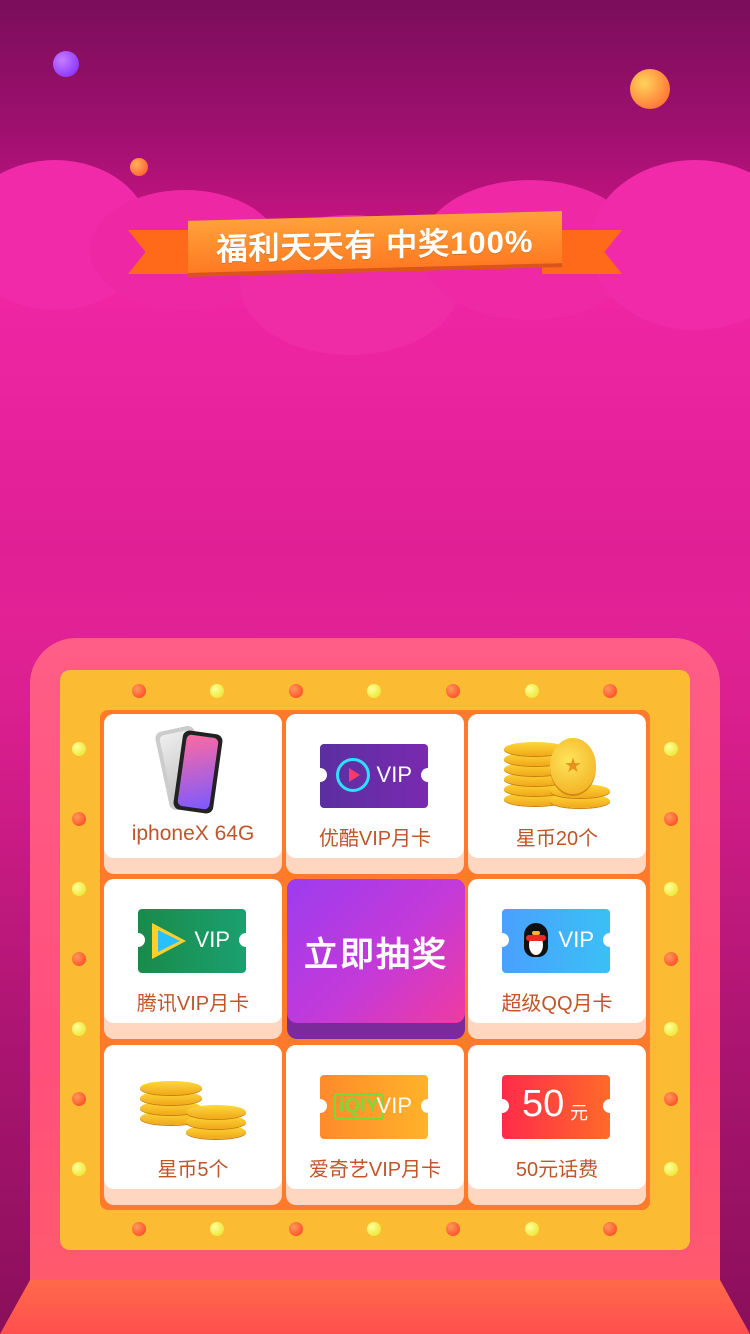 The height and width of the screenshot is (1334, 750). I want to click on youku-vip-ticket-icon: VIP, so click(374, 776).